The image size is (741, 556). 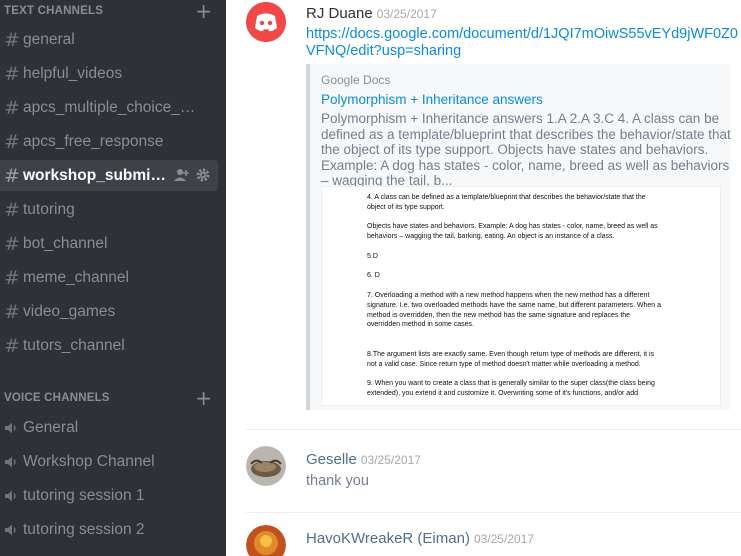 What do you see at coordinates (89, 461) in the screenshot?
I see `channel-name: Workshop Channel` at bounding box center [89, 461].